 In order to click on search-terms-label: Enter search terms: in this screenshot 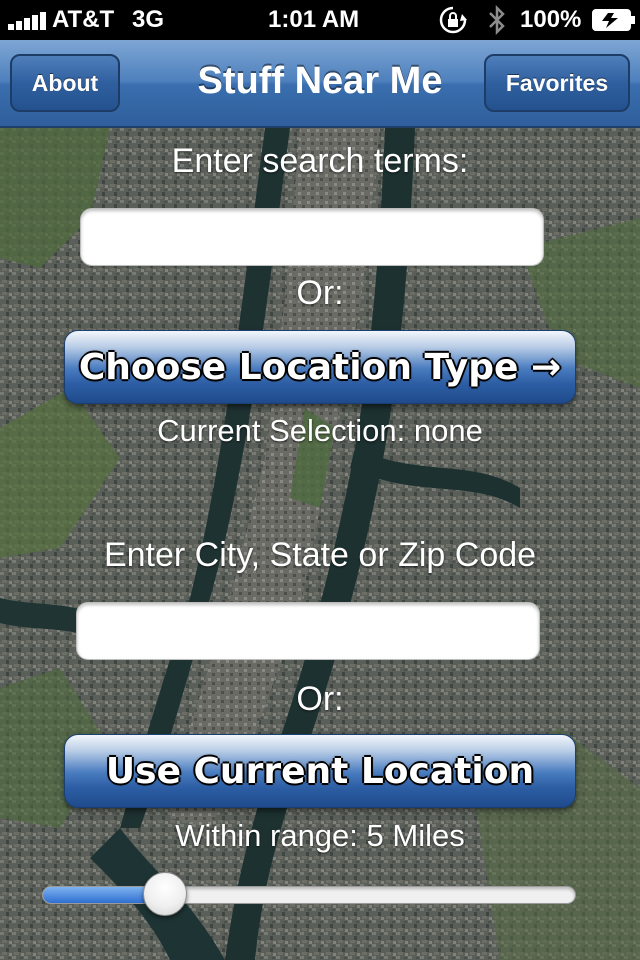, I will do `click(320, 161)`.